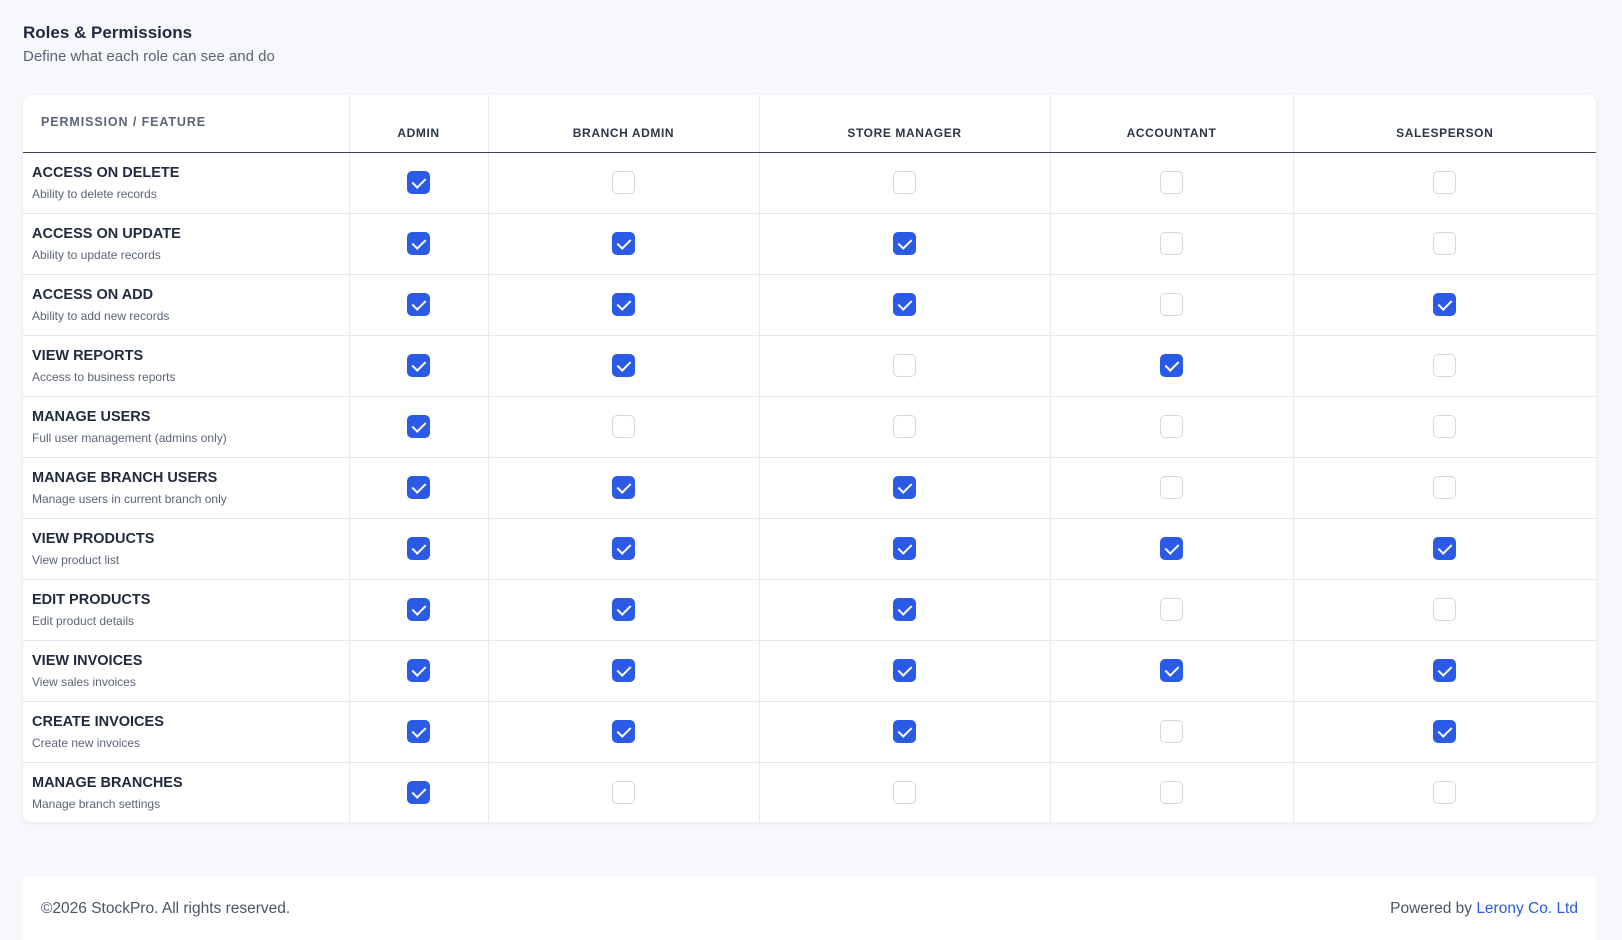 Image resolution: width=1622 pixels, height=940 pixels. Describe the element at coordinates (186, 792) in the screenshot. I see `permission-cell: MANAGE BRANCHES Manage branch settings` at that location.